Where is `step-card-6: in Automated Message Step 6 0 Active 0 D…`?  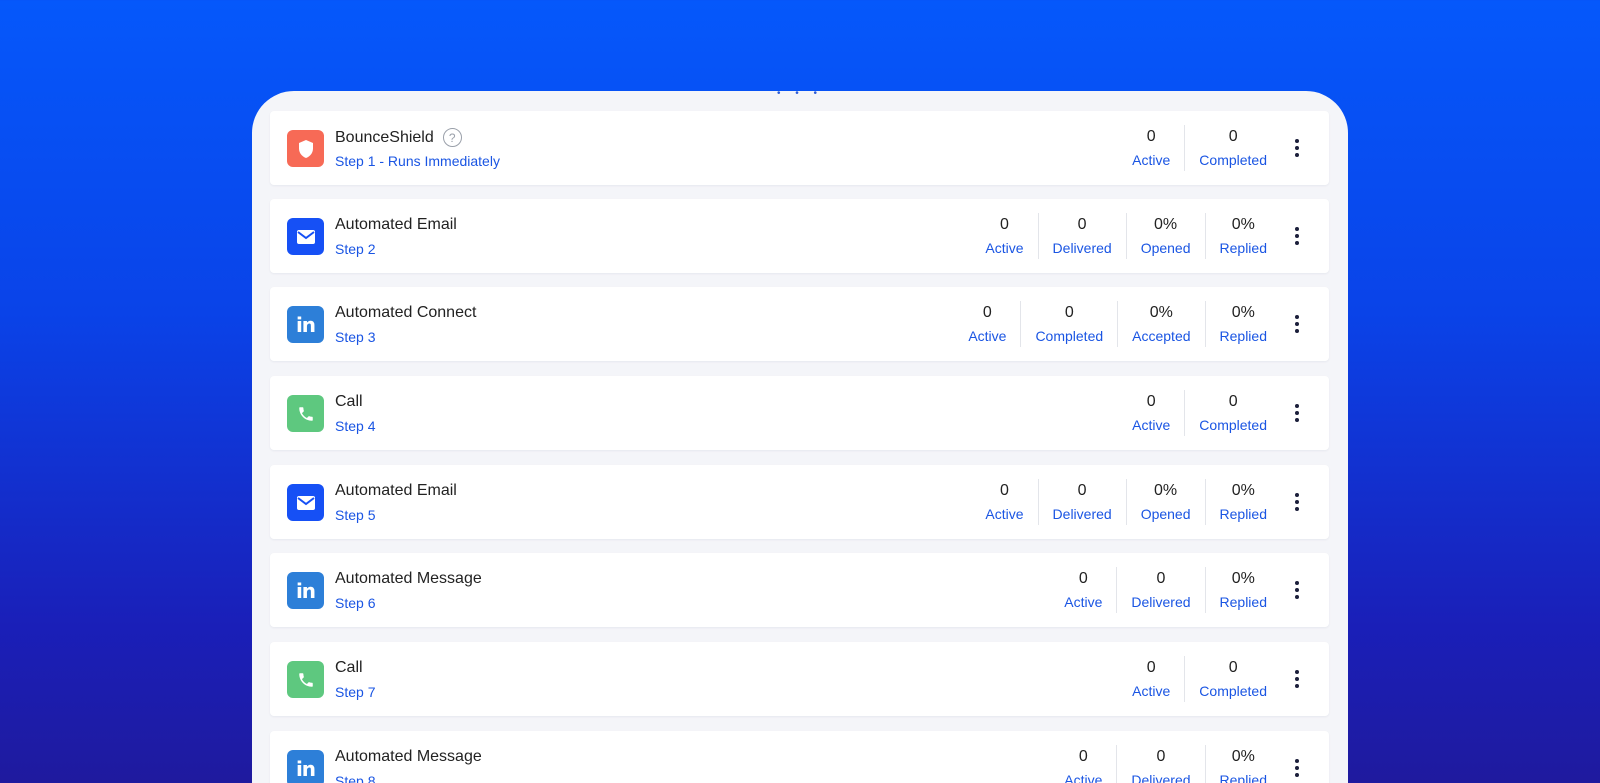
step-card-6: in Automated Message Step 6 0 Active 0 D… is located at coordinates (799, 590).